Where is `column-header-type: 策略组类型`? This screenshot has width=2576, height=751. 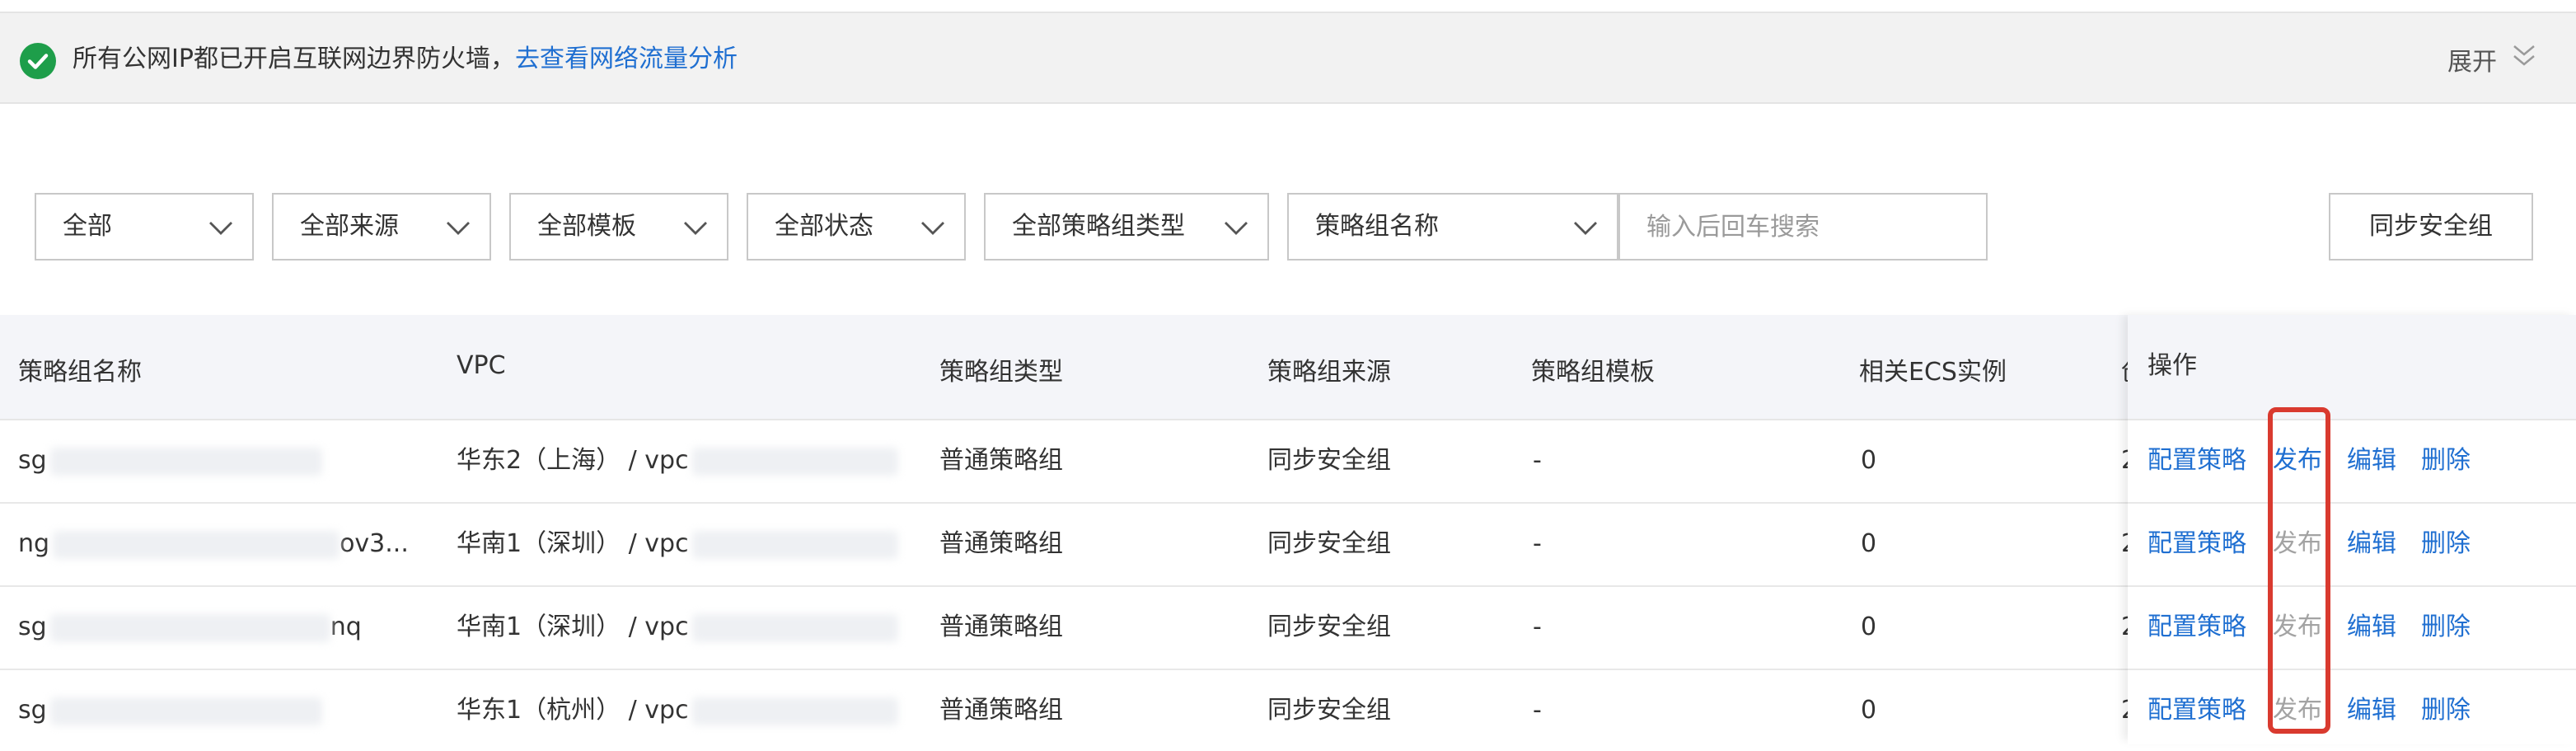
column-header-type: 策略组类型 is located at coordinates (1001, 373).